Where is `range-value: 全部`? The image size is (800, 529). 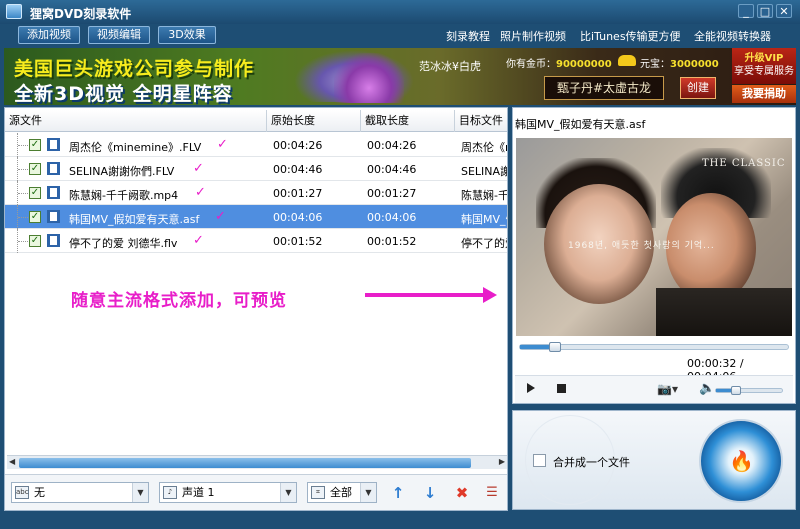
range-value: 全部 is located at coordinates (341, 492).